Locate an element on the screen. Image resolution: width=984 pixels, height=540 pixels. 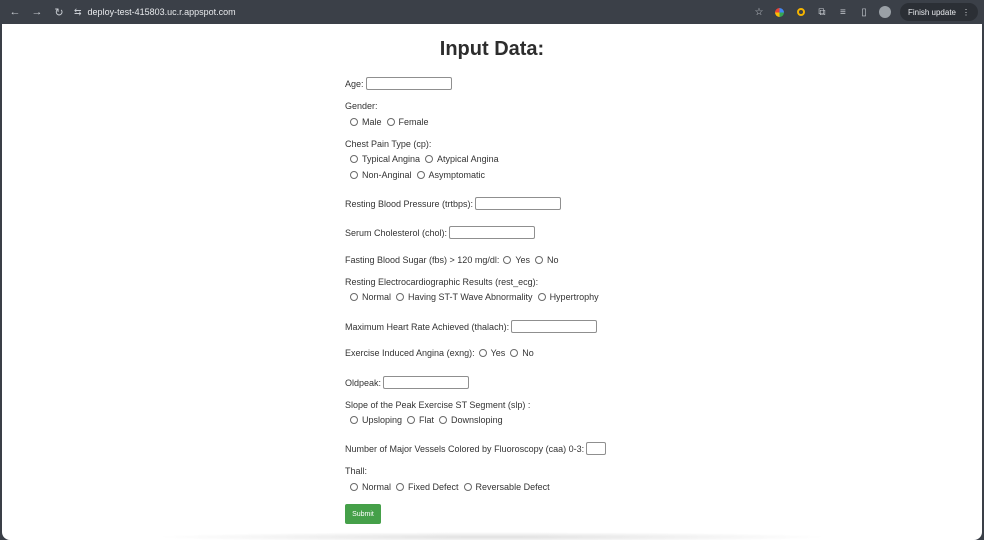
media-icon: ≡ is located at coordinates (843, 12).